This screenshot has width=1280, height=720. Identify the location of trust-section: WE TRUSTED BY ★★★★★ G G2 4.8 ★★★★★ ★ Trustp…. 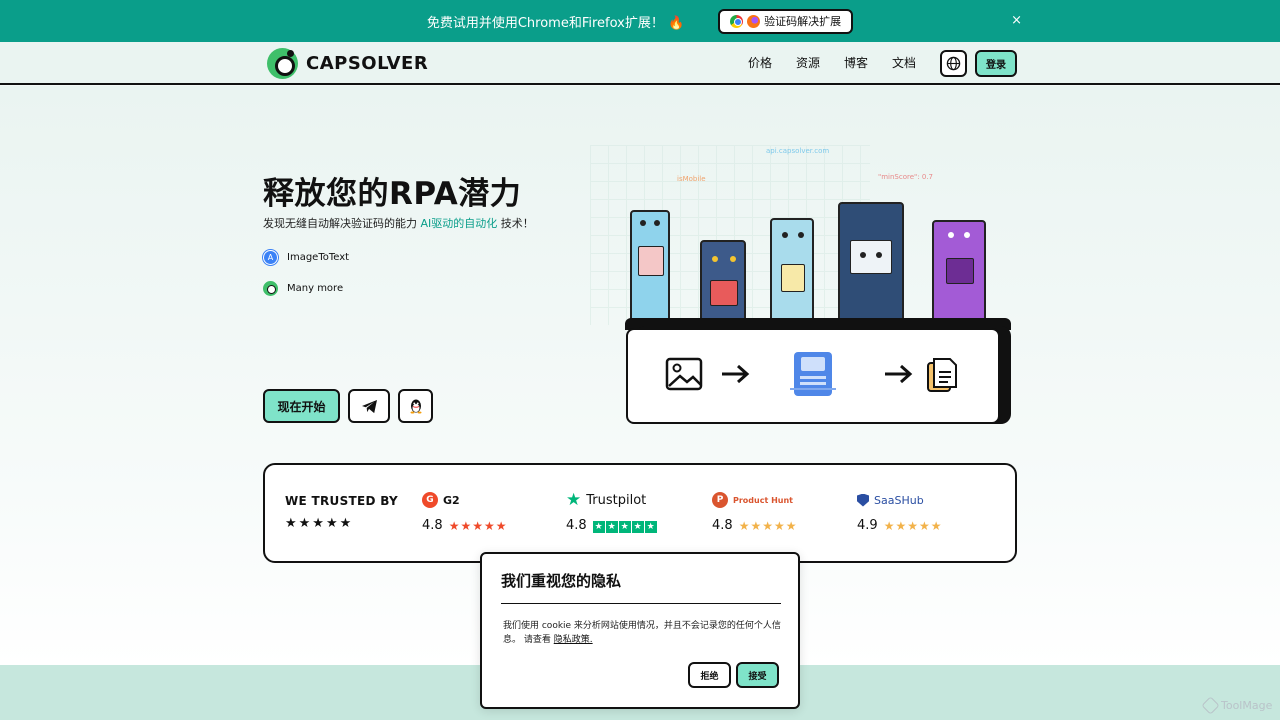
(640, 513).